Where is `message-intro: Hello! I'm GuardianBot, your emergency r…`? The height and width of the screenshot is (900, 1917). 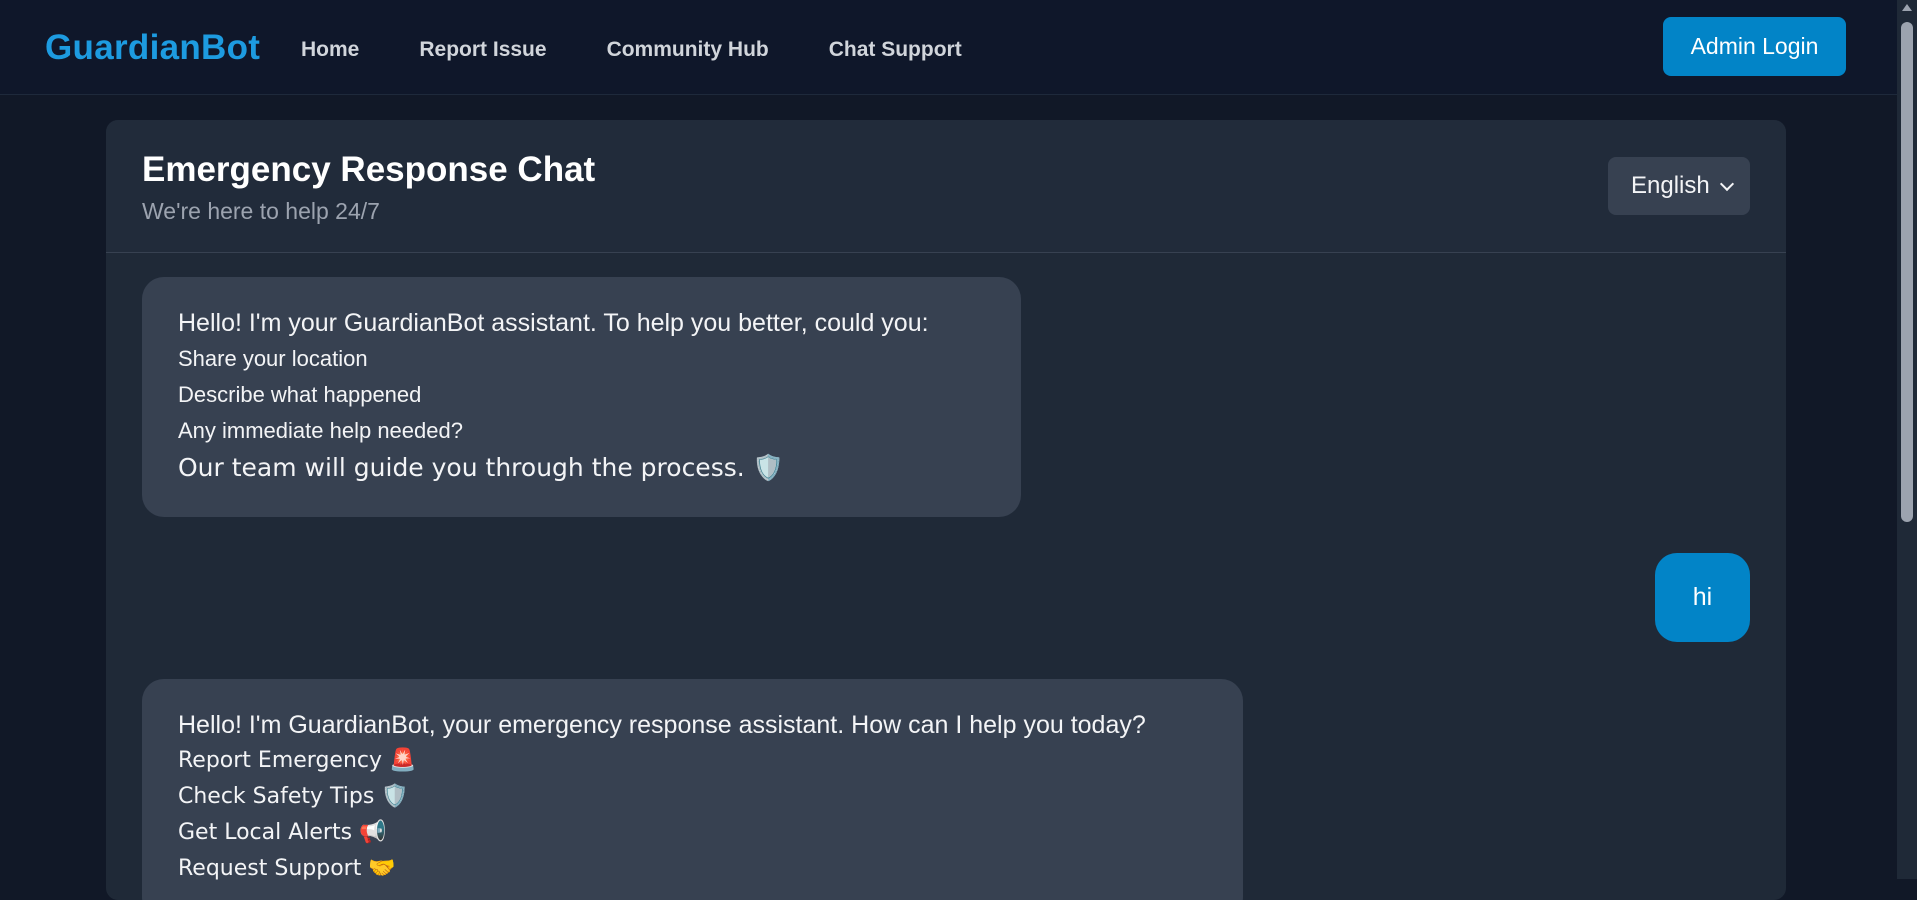
message-intro: Hello! I'm GuardianBot, your emergency r… is located at coordinates (662, 725).